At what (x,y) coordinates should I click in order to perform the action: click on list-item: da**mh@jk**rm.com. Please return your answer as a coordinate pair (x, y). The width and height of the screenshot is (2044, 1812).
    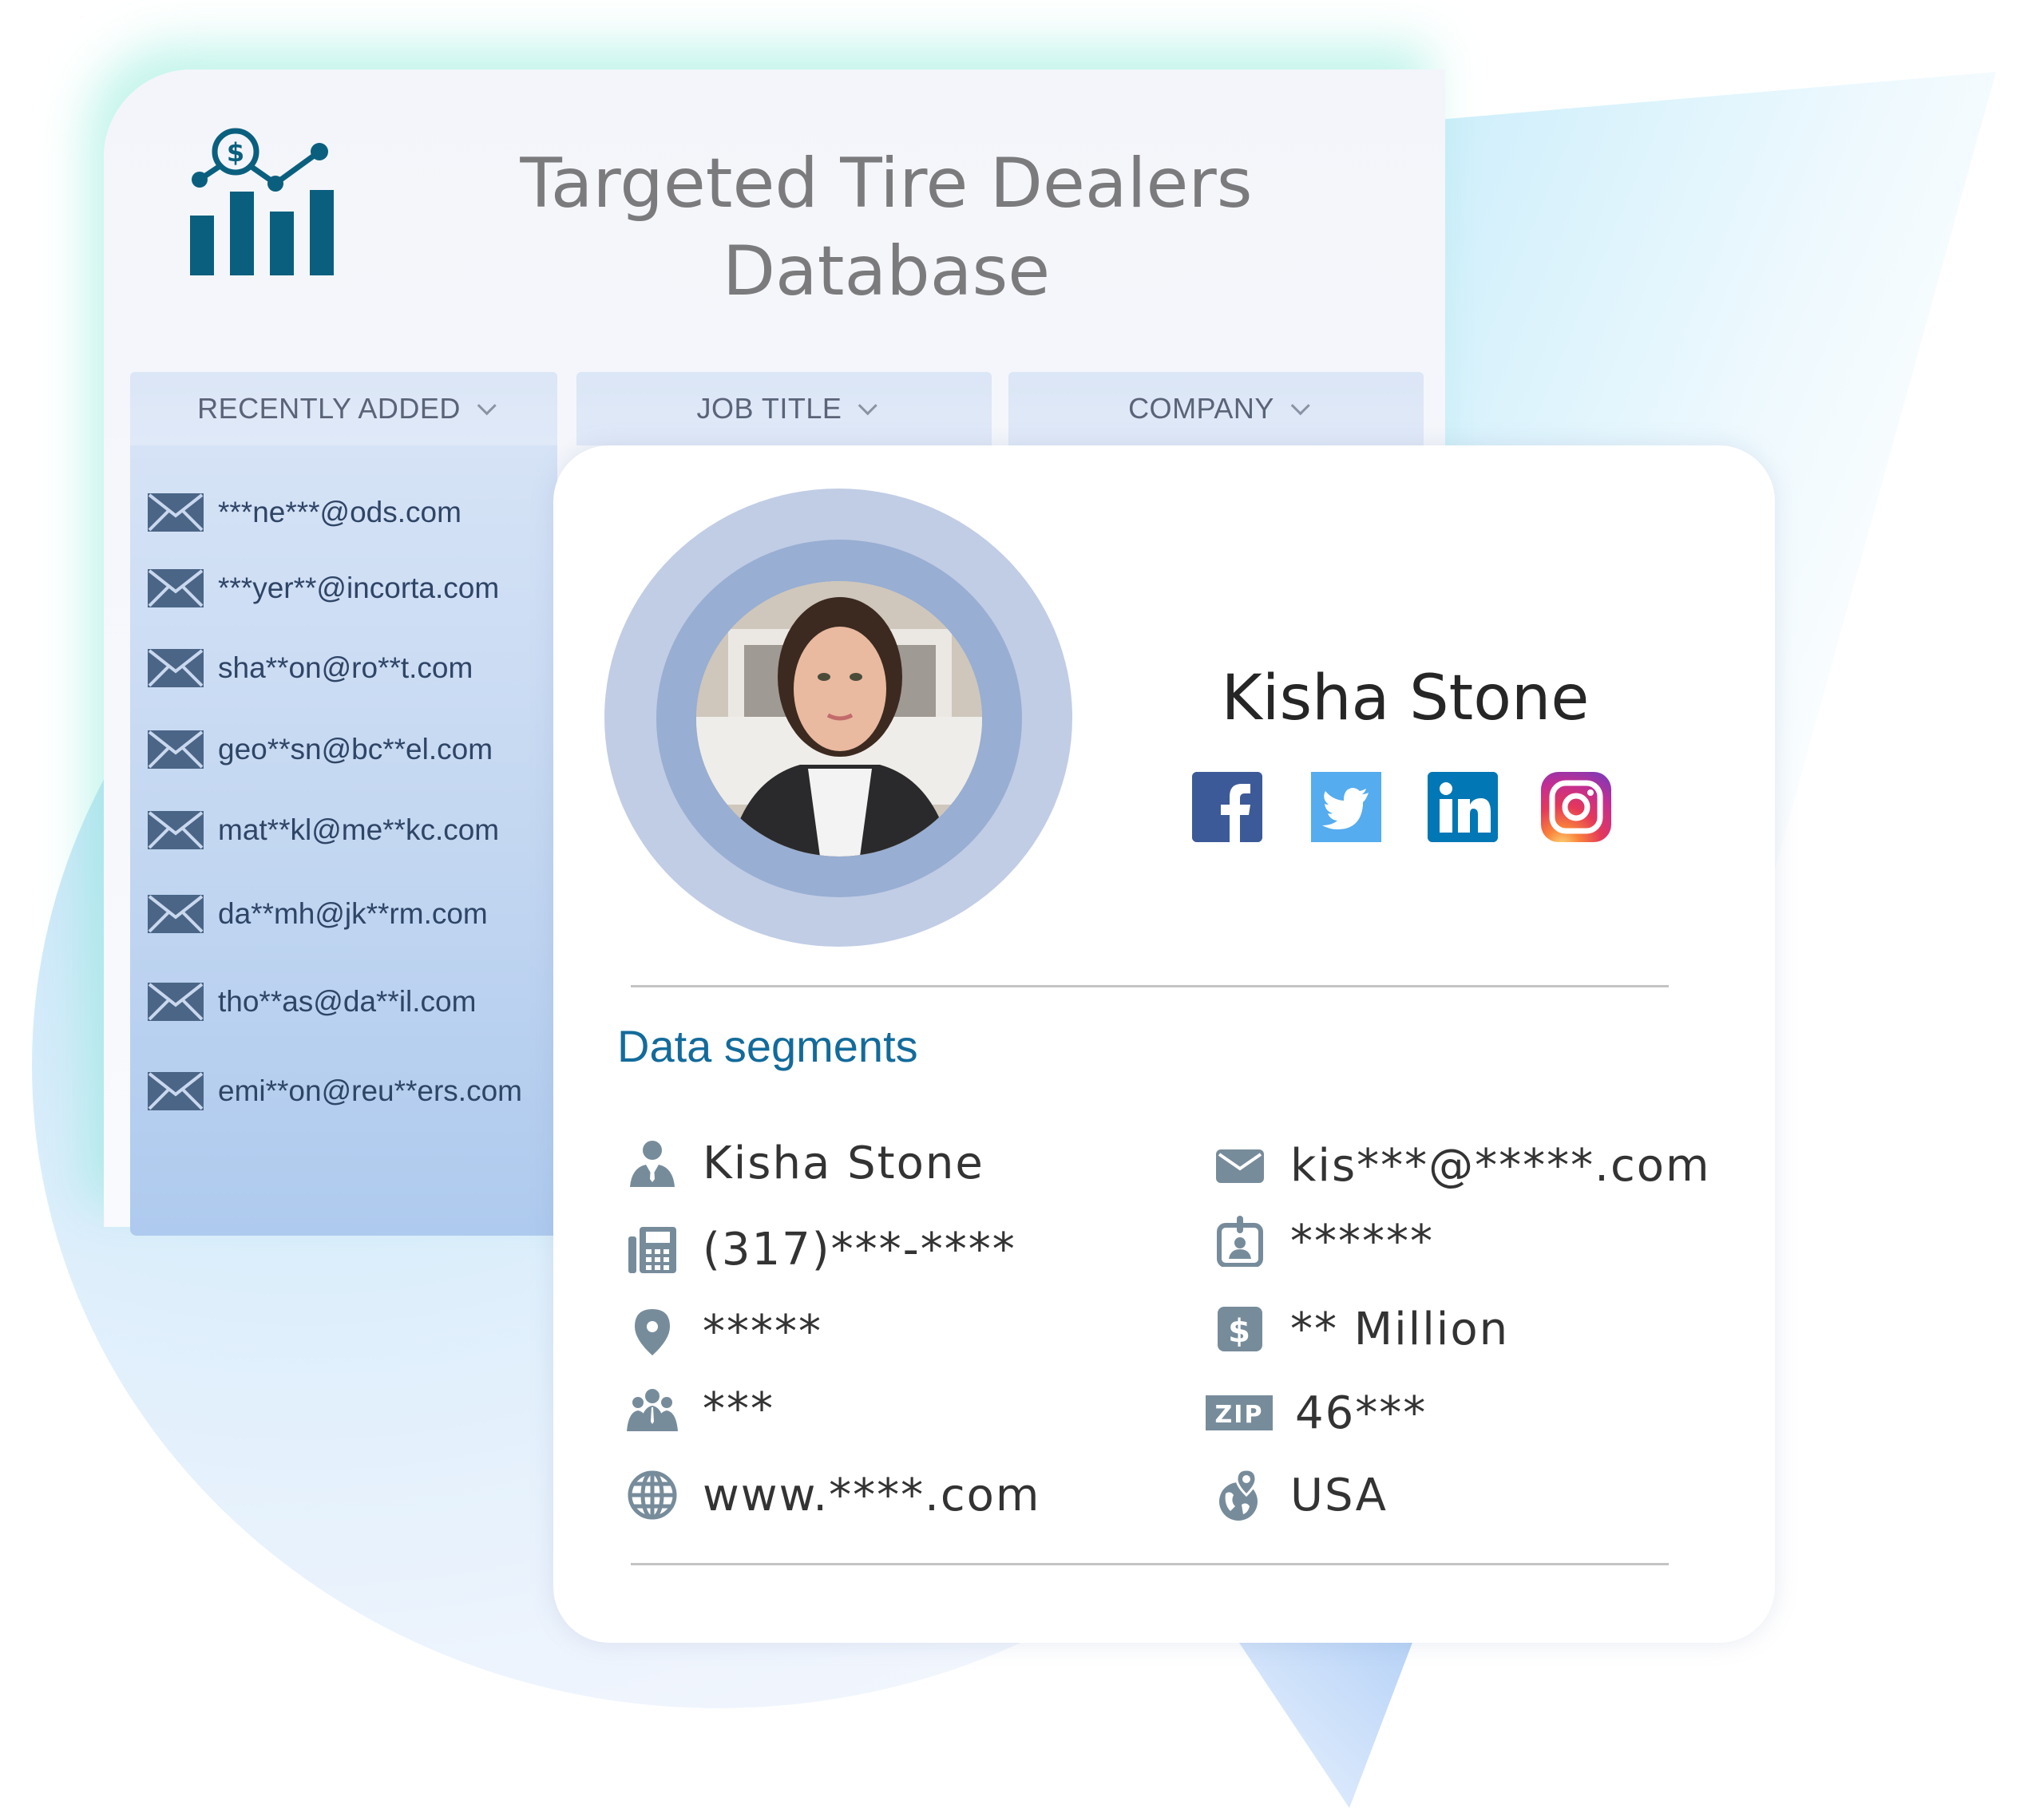
    Looking at the image, I should click on (318, 914).